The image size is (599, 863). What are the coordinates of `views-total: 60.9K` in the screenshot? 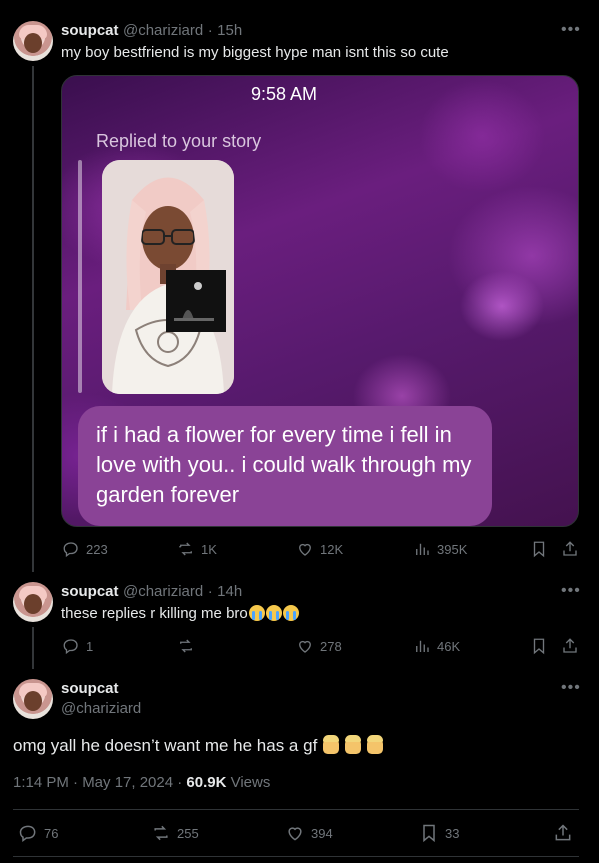 It's located at (206, 782).